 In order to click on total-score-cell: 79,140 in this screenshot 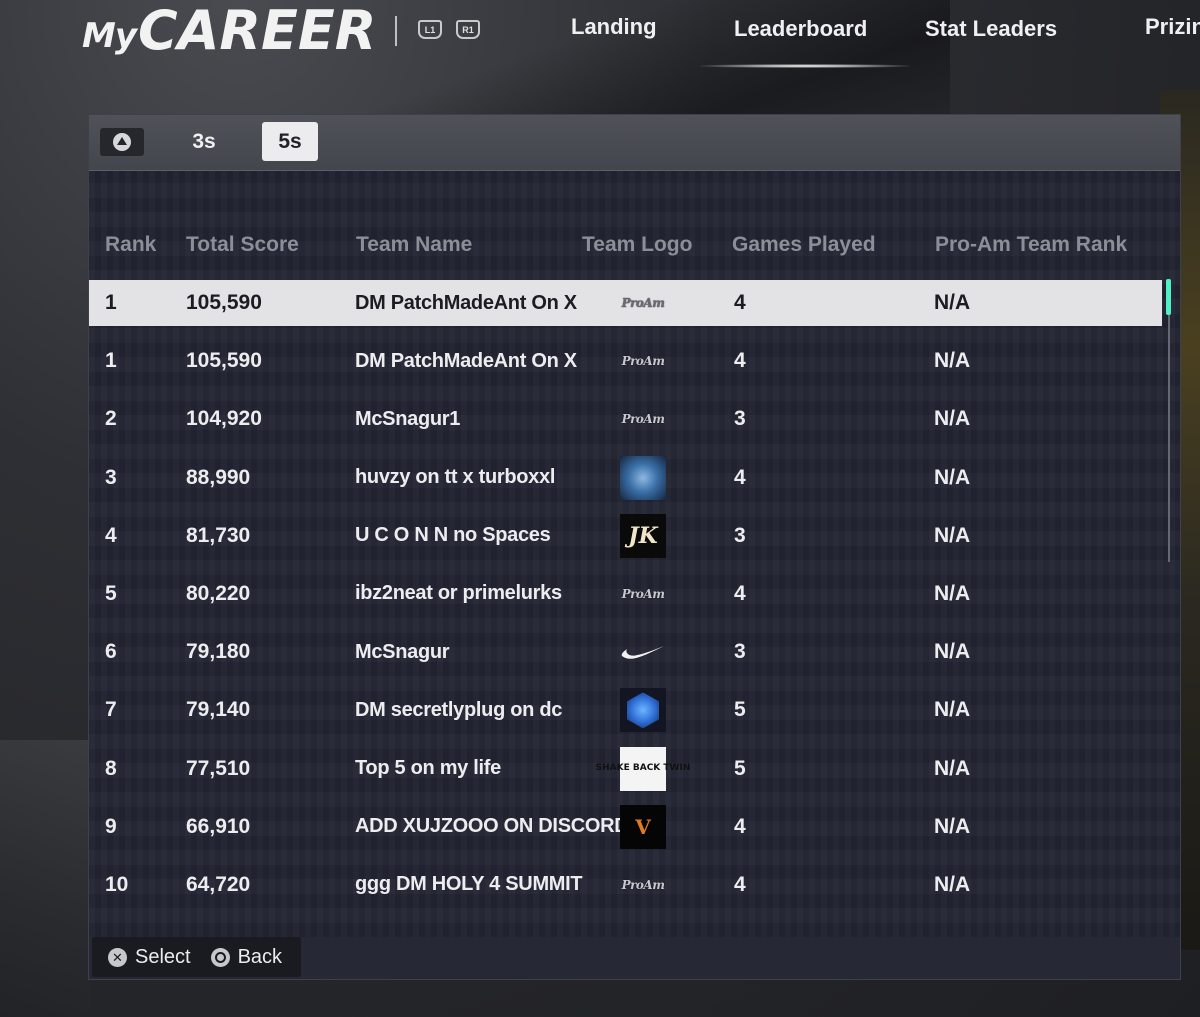, I will do `click(218, 710)`.